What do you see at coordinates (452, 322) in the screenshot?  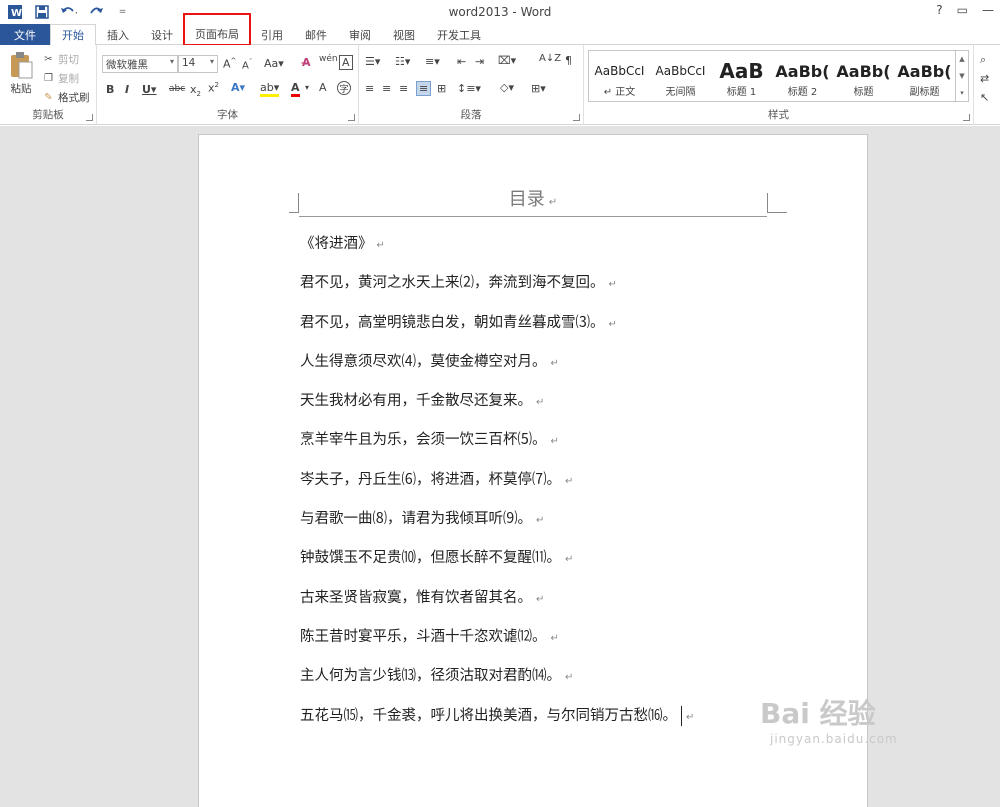 I see `line-text: 君不见，高堂明镜悲白发，朝如青丝暮成雪⑶。` at bounding box center [452, 322].